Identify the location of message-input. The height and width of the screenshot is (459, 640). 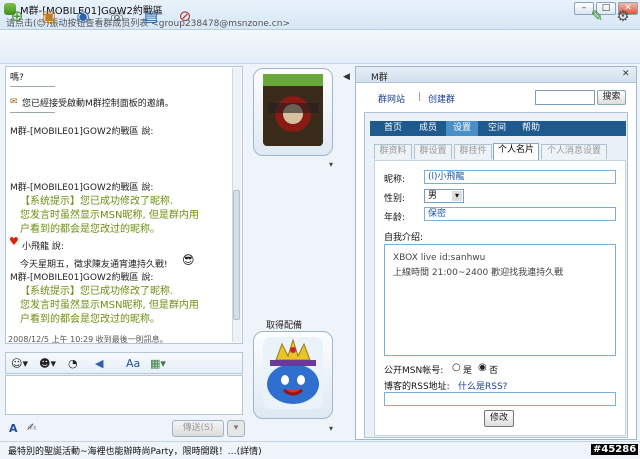
(124, 395).